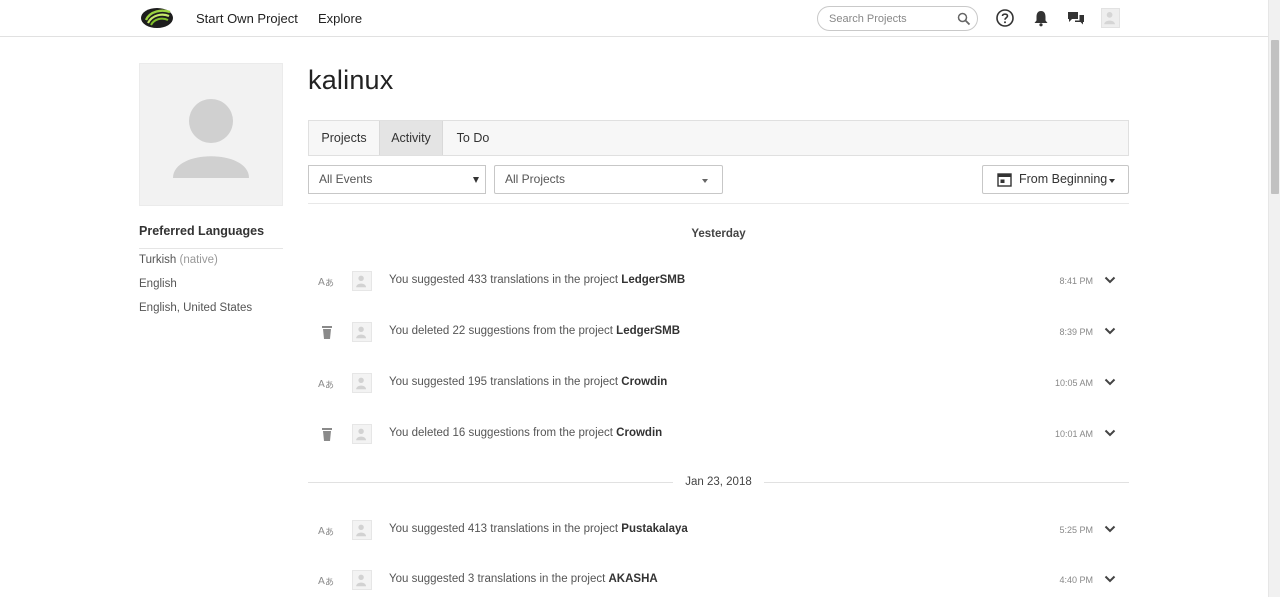 The image size is (1280, 597). I want to click on help-icon, so click(1005, 18).